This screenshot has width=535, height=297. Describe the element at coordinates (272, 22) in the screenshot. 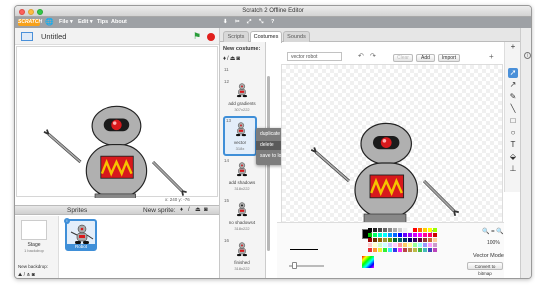

I see `help-tool-icon: ?` at that location.